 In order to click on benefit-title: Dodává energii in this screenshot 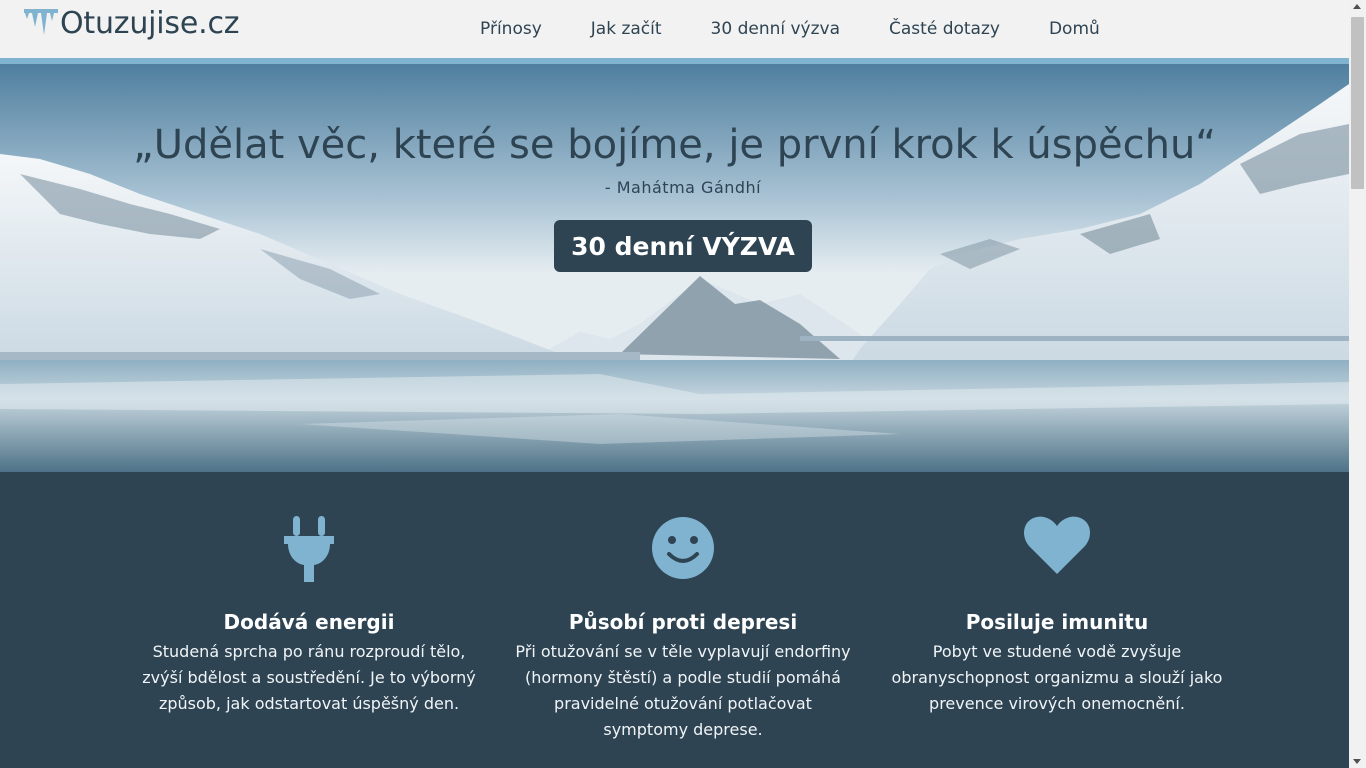, I will do `click(309, 622)`.